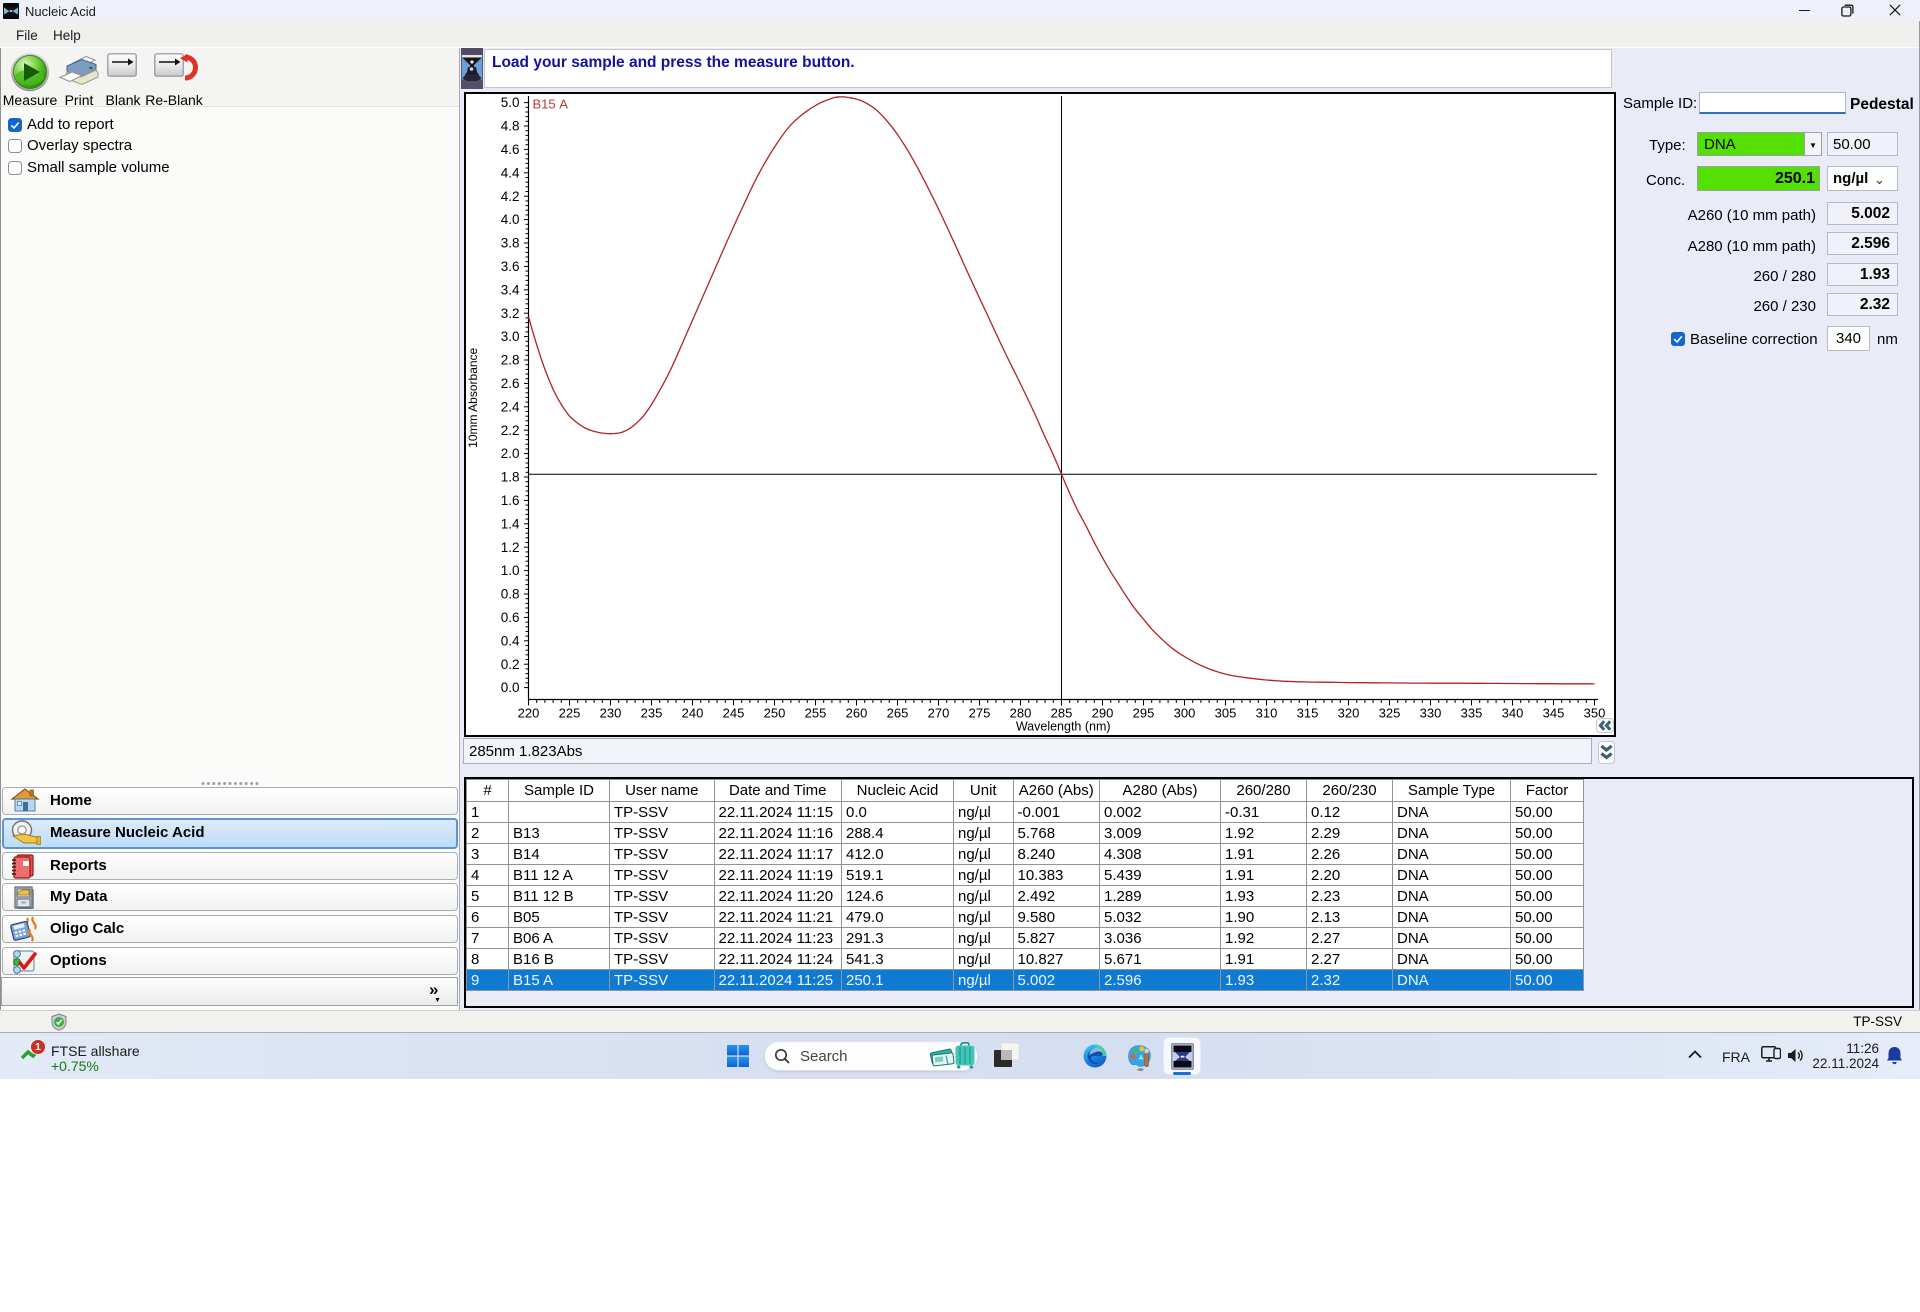 This screenshot has width=1920, height=1312. Describe the element at coordinates (980, 713) in the screenshot. I see `svg-text: 275` at that location.